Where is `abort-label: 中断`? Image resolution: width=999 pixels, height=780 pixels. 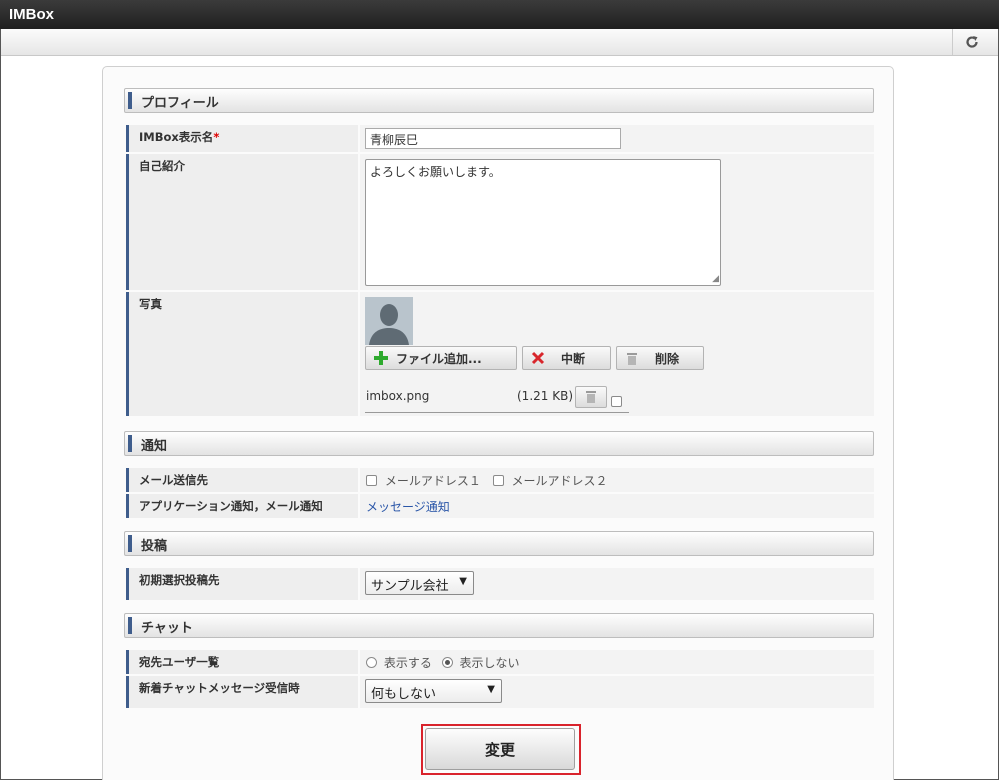
abort-label: 中断 is located at coordinates (573, 358).